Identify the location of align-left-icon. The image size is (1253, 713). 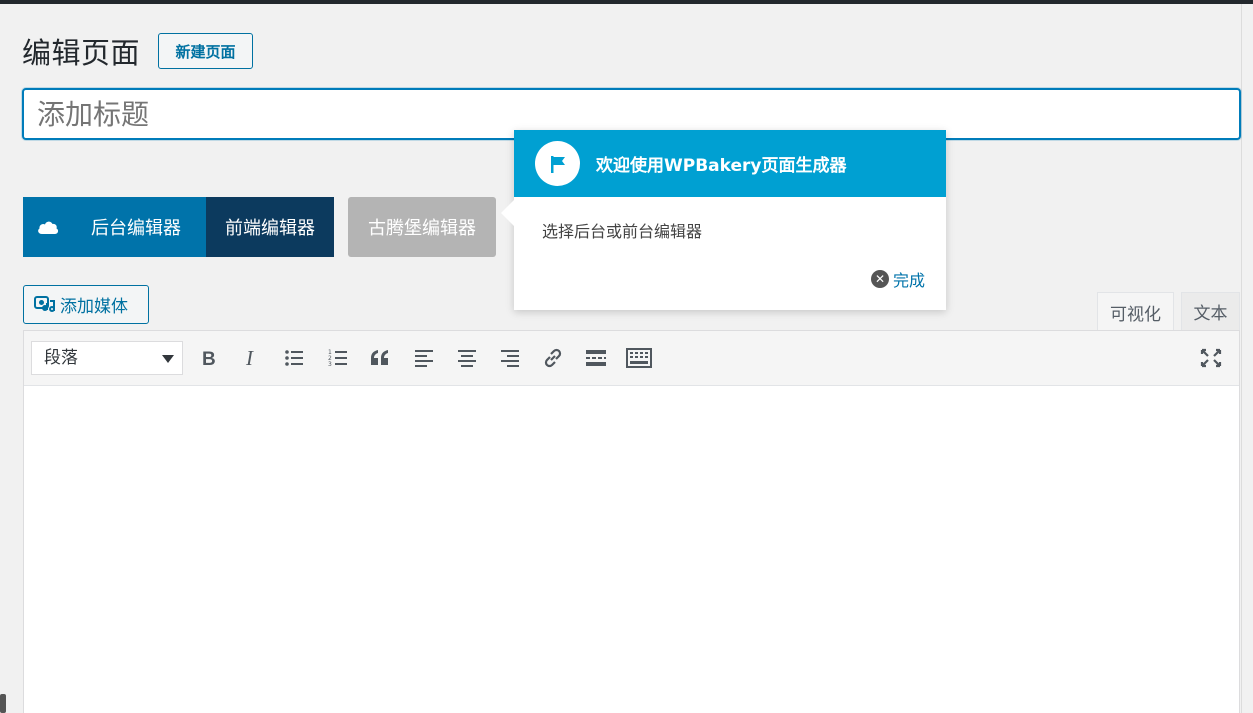
(424, 358).